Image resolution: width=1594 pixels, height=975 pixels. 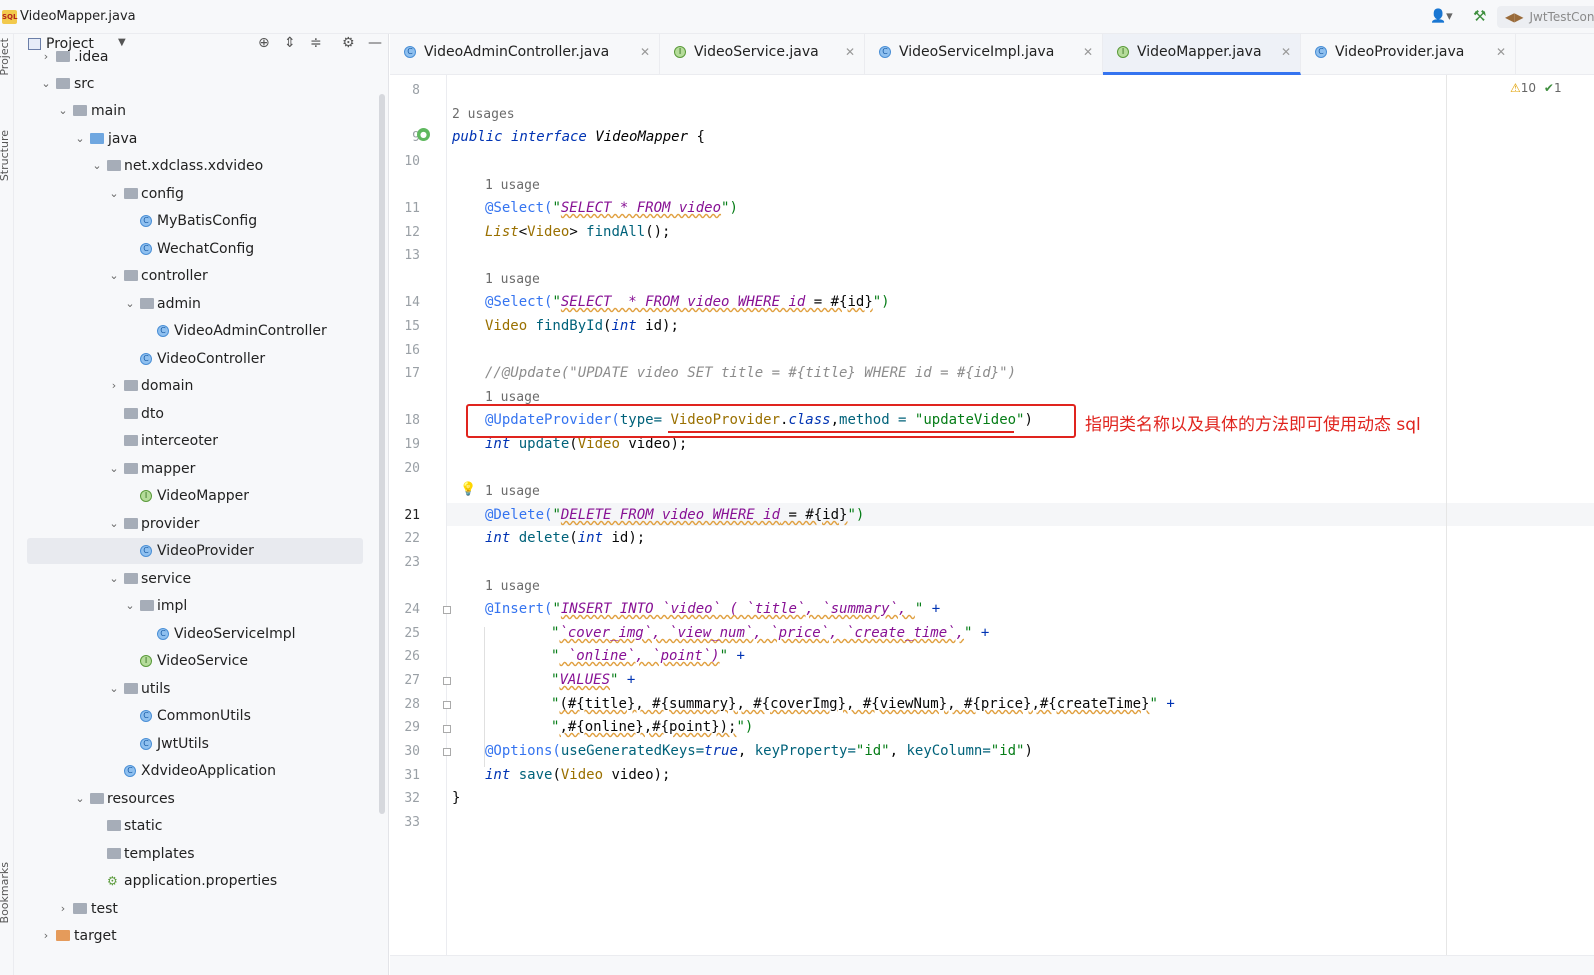 What do you see at coordinates (525, 54) in the screenshot?
I see `tab-videoadmincontroller: C VideoAdminController.java ✕` at bounding box center [525, 54].